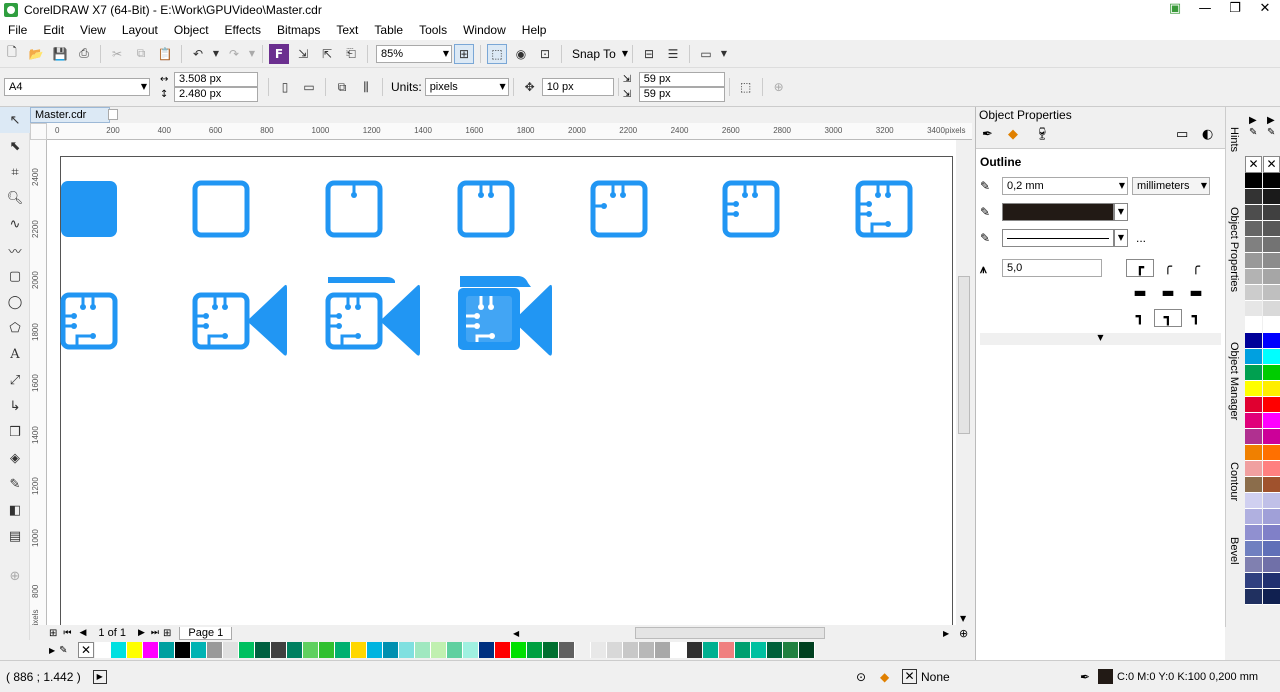  I want to click on chip-three-pins-icon, so click(619, 209).